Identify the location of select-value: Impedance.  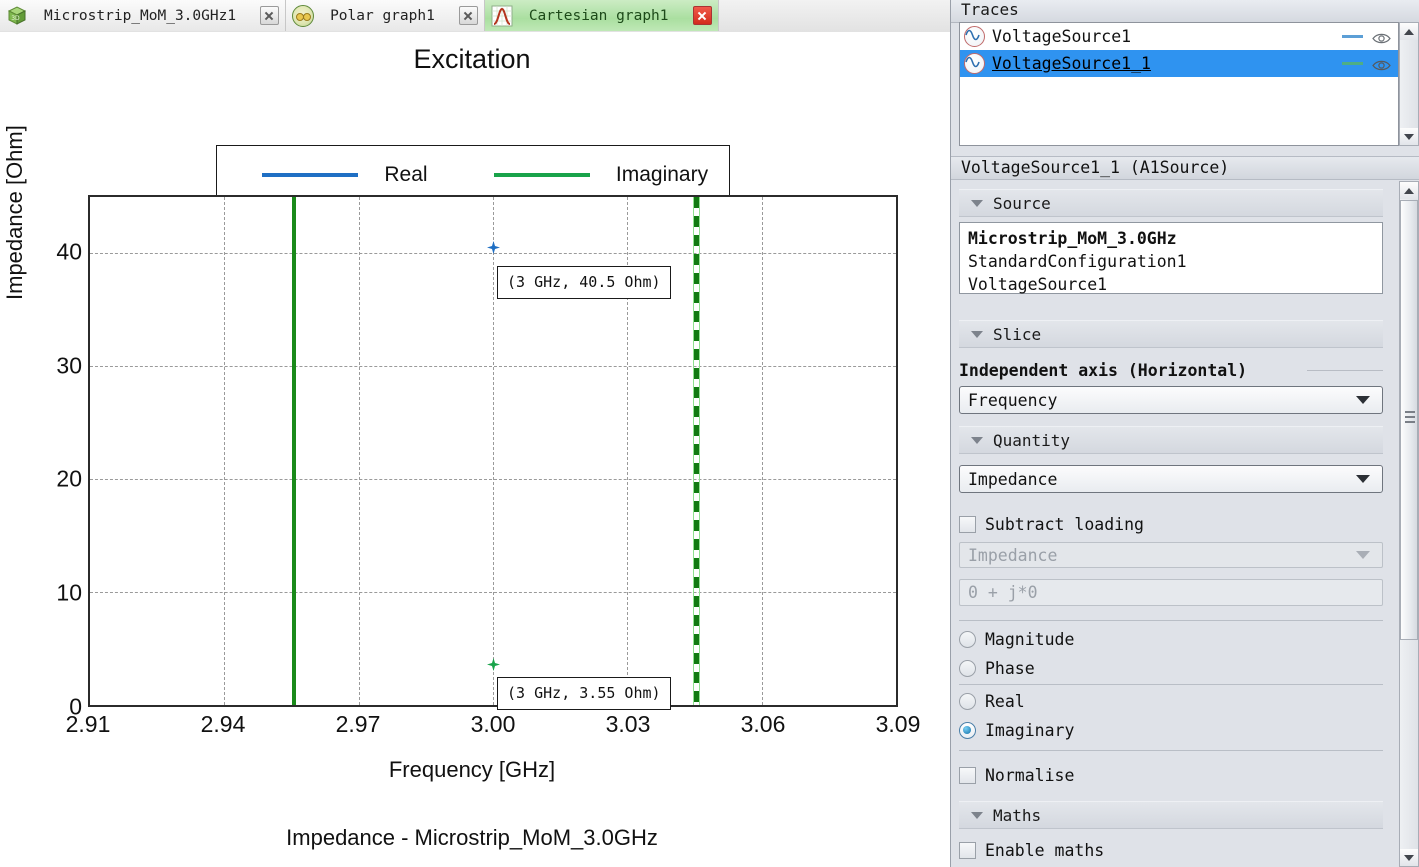
(1013, 555).